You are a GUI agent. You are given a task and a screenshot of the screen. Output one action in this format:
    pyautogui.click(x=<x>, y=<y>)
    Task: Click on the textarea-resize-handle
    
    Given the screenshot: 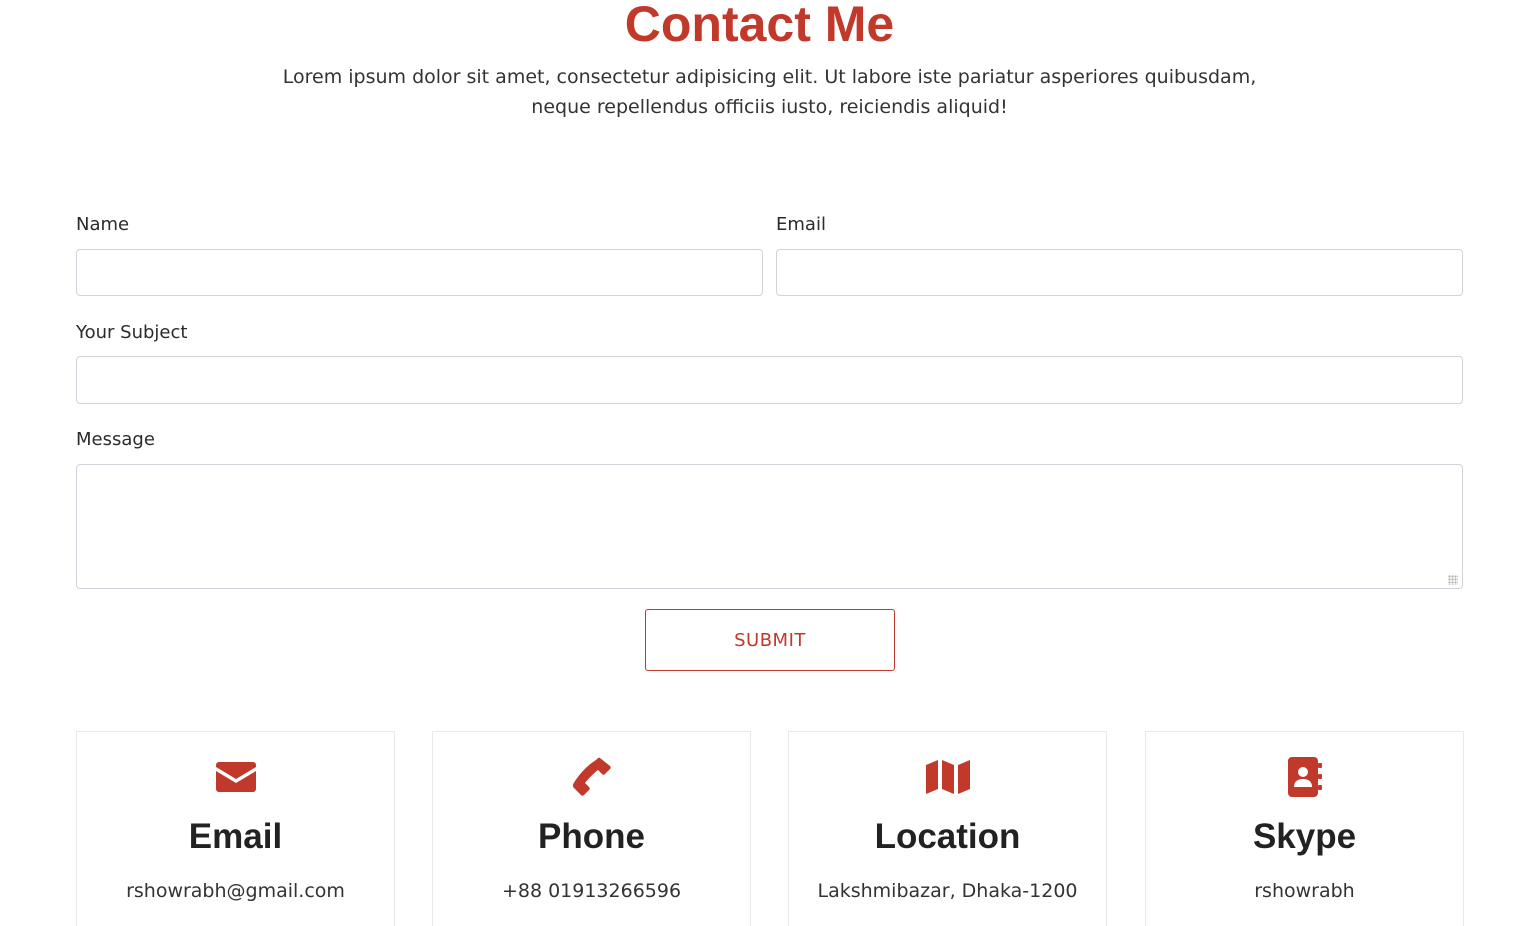 What is the action you would take?
    pyautogui.click(x=1453, y=580)
    